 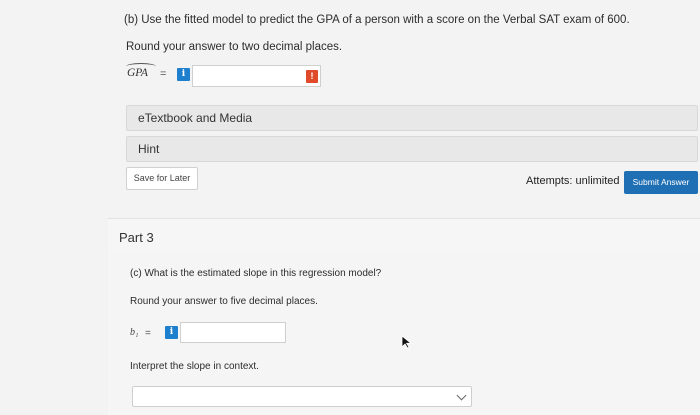 I want to click on part-3-title: Part 3, so click(x=136, y=237).